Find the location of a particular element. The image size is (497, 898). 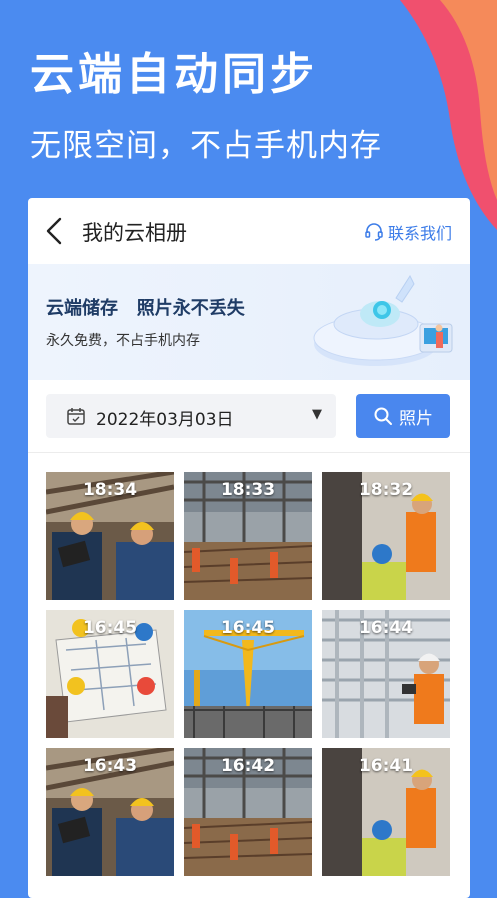

photo-thumbnail: 16:41 is located at coordinates (386, 812).